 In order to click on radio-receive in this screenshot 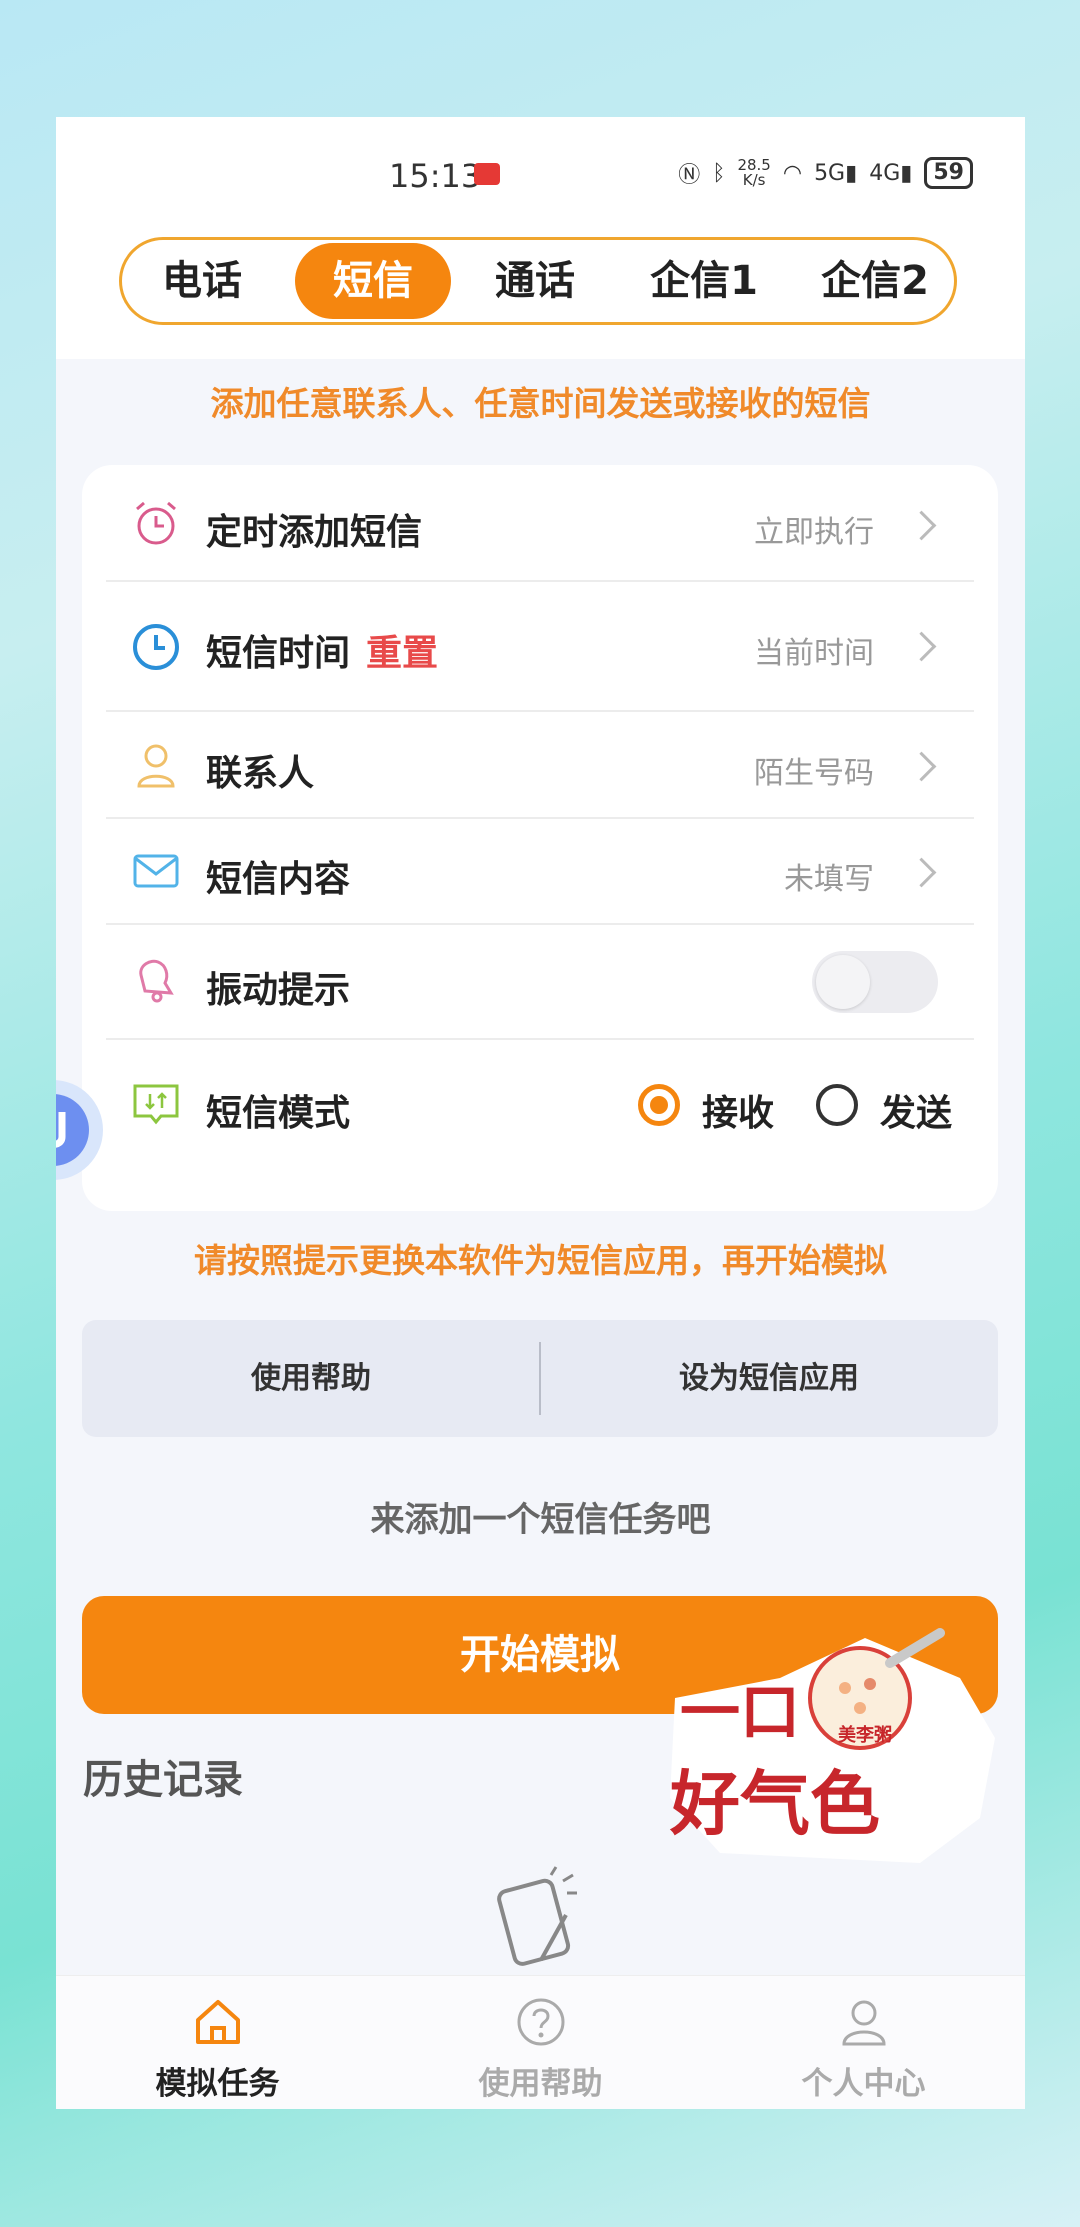, I will do `click(659, 1105)`.